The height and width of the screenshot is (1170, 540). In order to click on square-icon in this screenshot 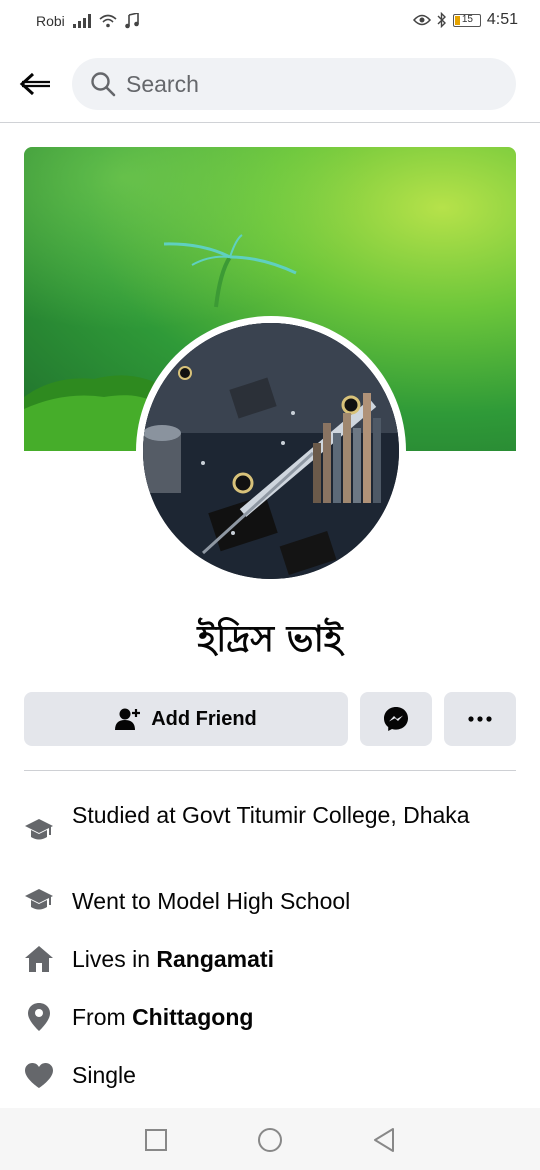, I will do `click(156, 1140)`.